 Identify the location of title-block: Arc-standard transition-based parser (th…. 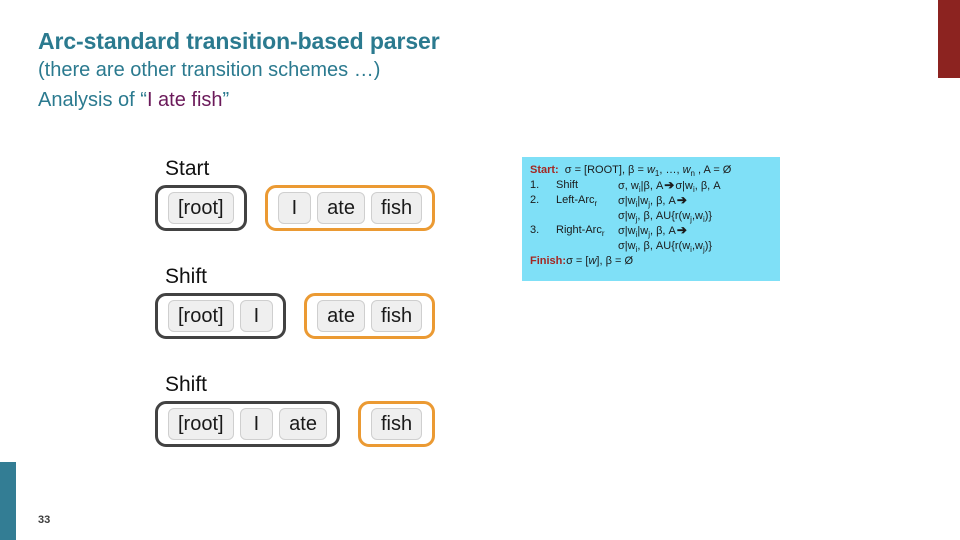
(338, 72).